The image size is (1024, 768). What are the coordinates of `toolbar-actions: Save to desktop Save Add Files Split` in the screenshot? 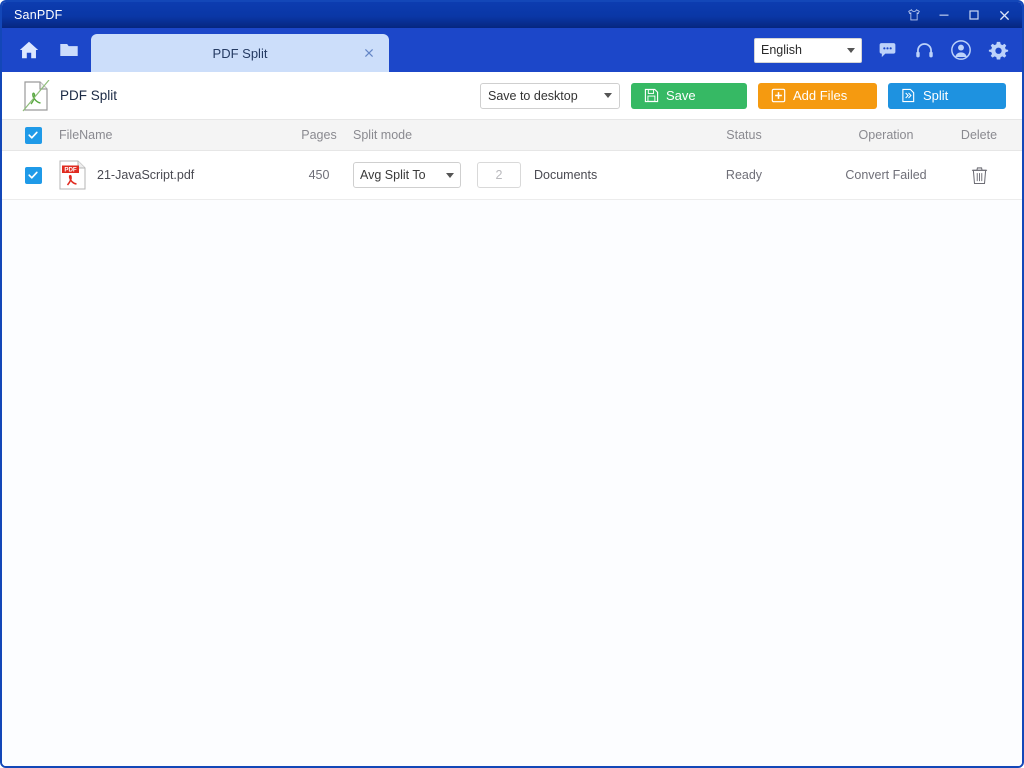 It's located at (743, 95).